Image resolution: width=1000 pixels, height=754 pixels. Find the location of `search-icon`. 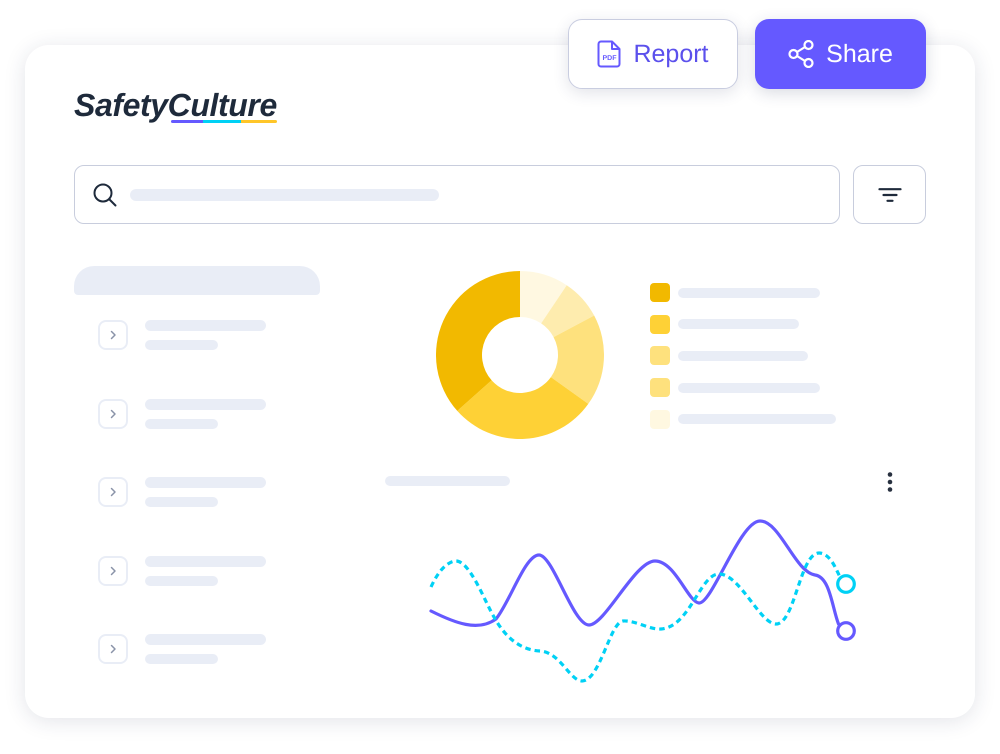

search-icon is located at coordinates (105, 194).